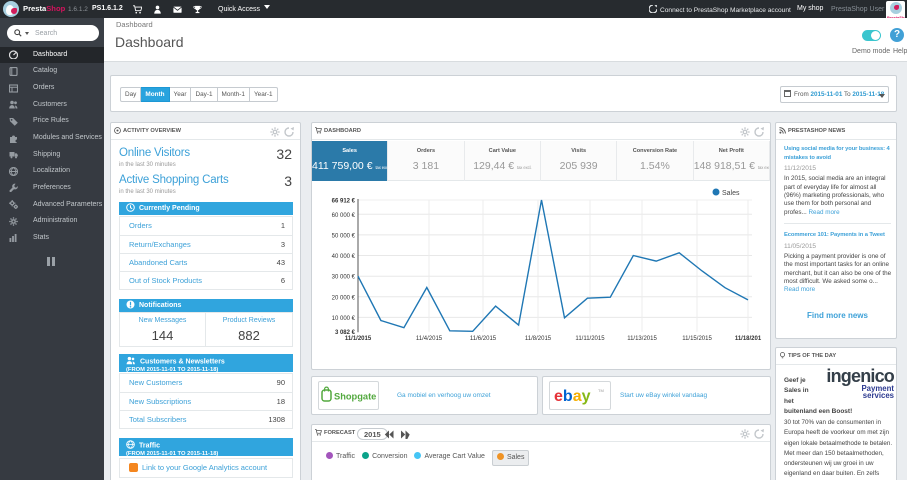 This screenshot has height=480, width=907. Describe the element at coordinates (344, 236) in the screenshot. I see `svg-text: 50 000 €` at that location.